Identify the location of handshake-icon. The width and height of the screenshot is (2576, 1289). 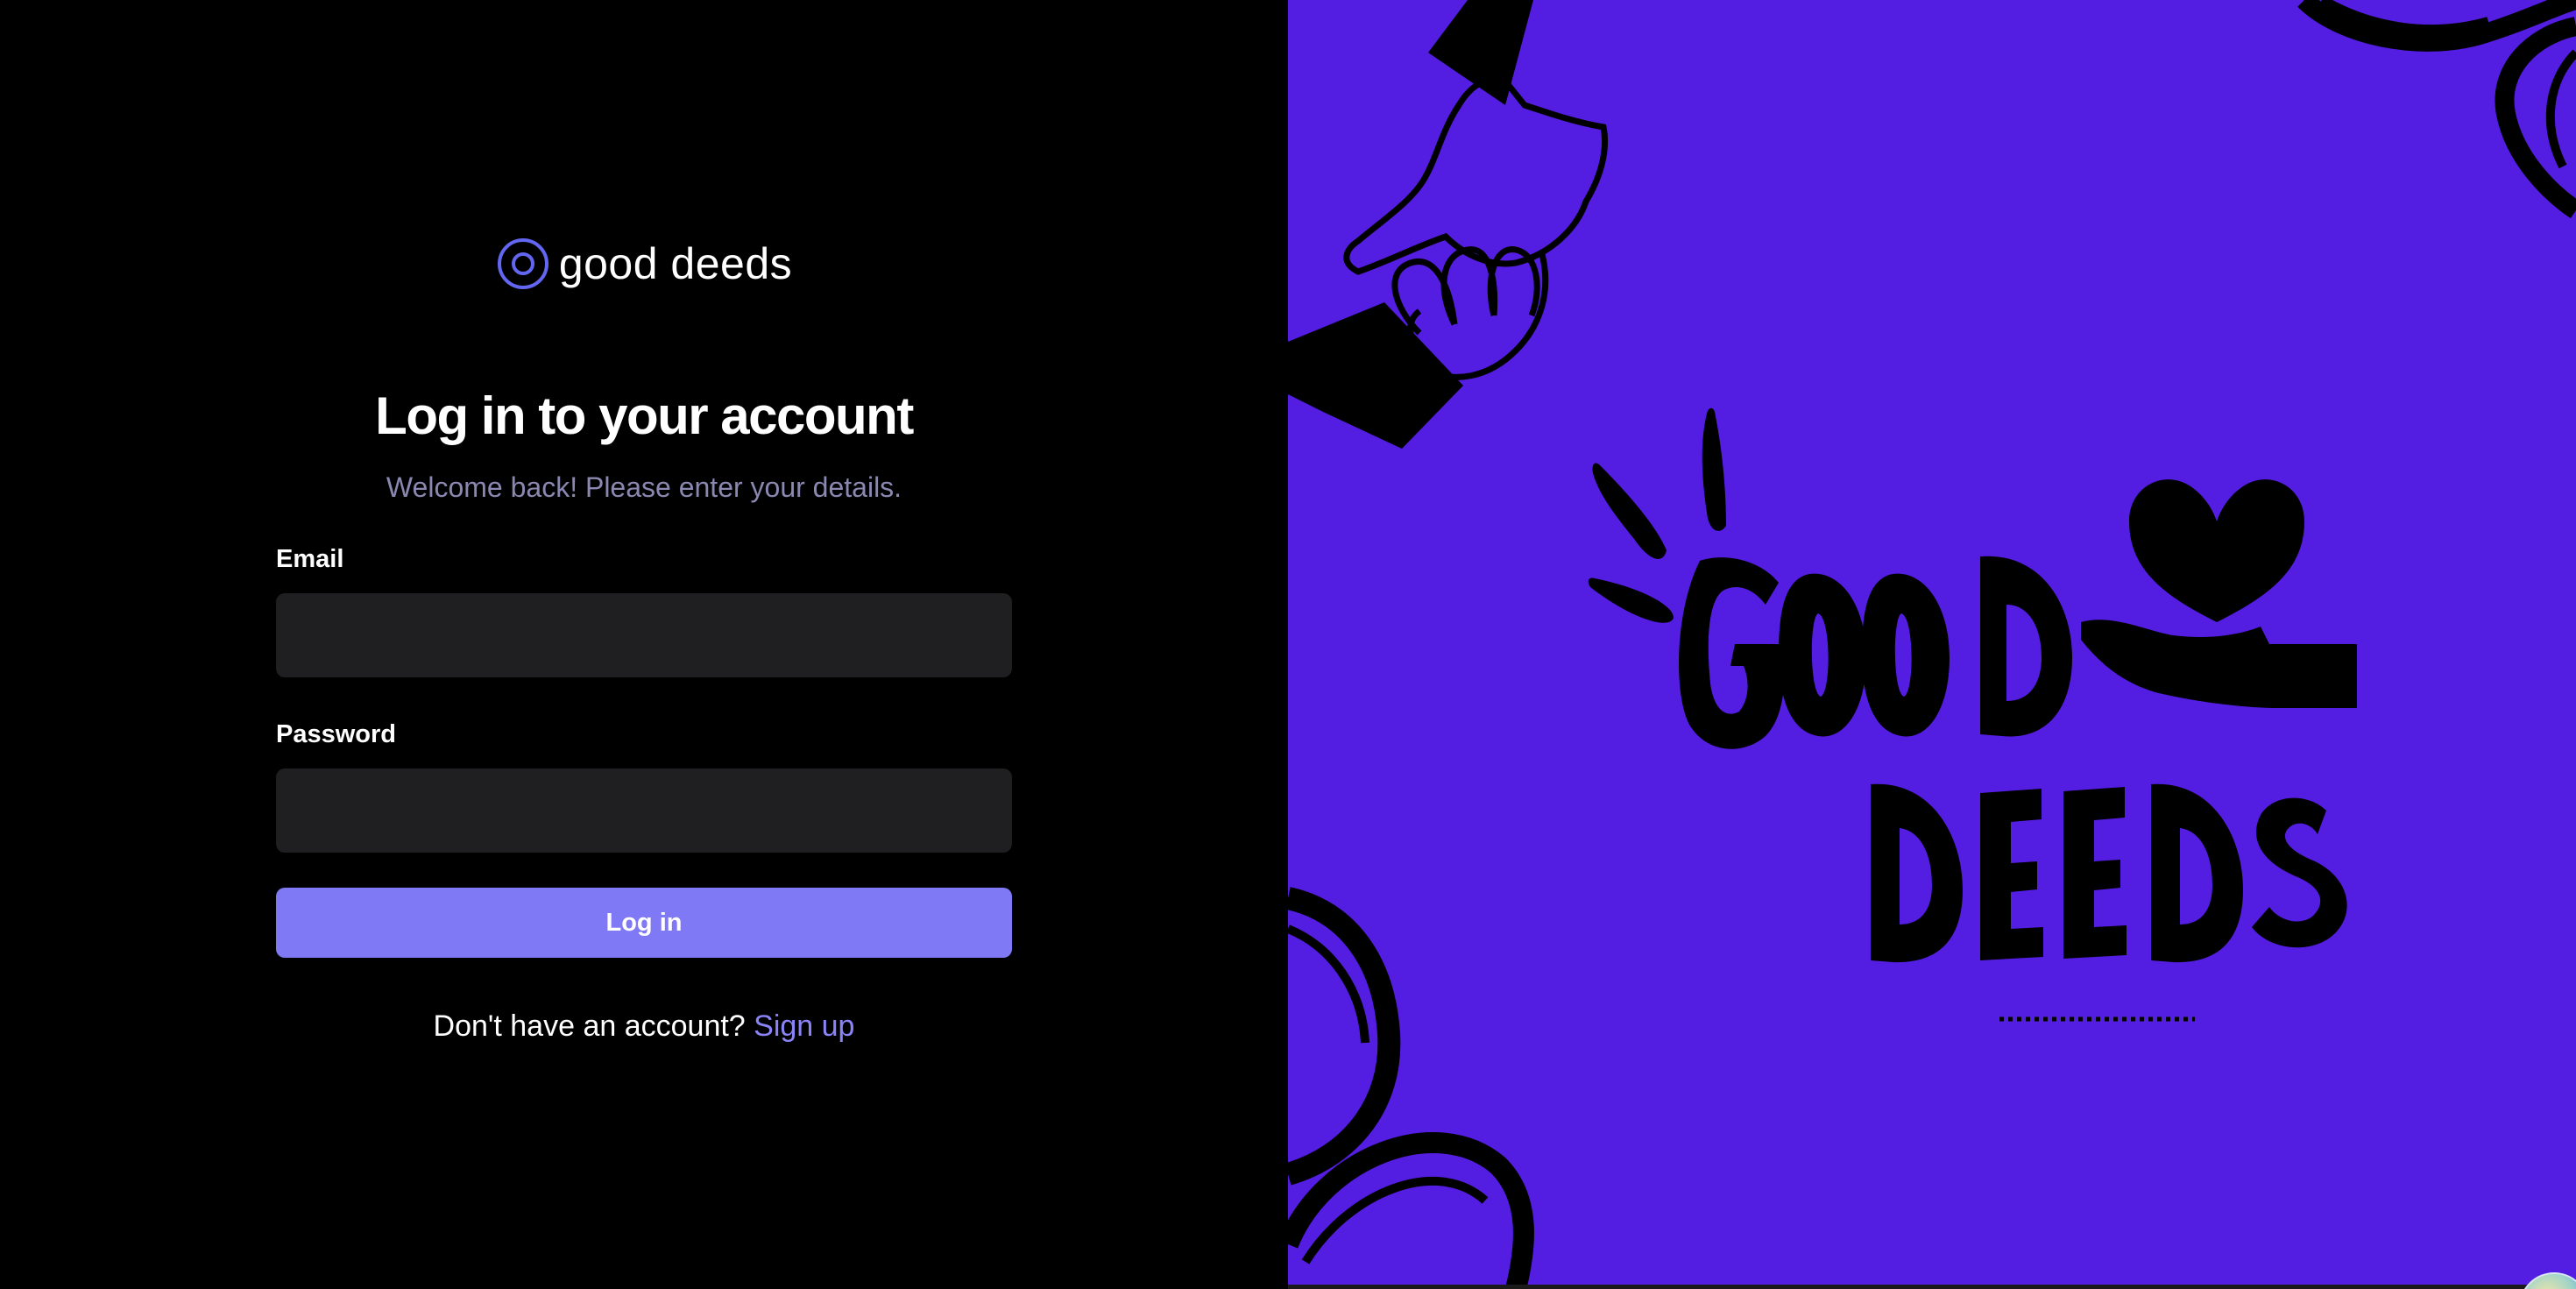
(1448, 224).